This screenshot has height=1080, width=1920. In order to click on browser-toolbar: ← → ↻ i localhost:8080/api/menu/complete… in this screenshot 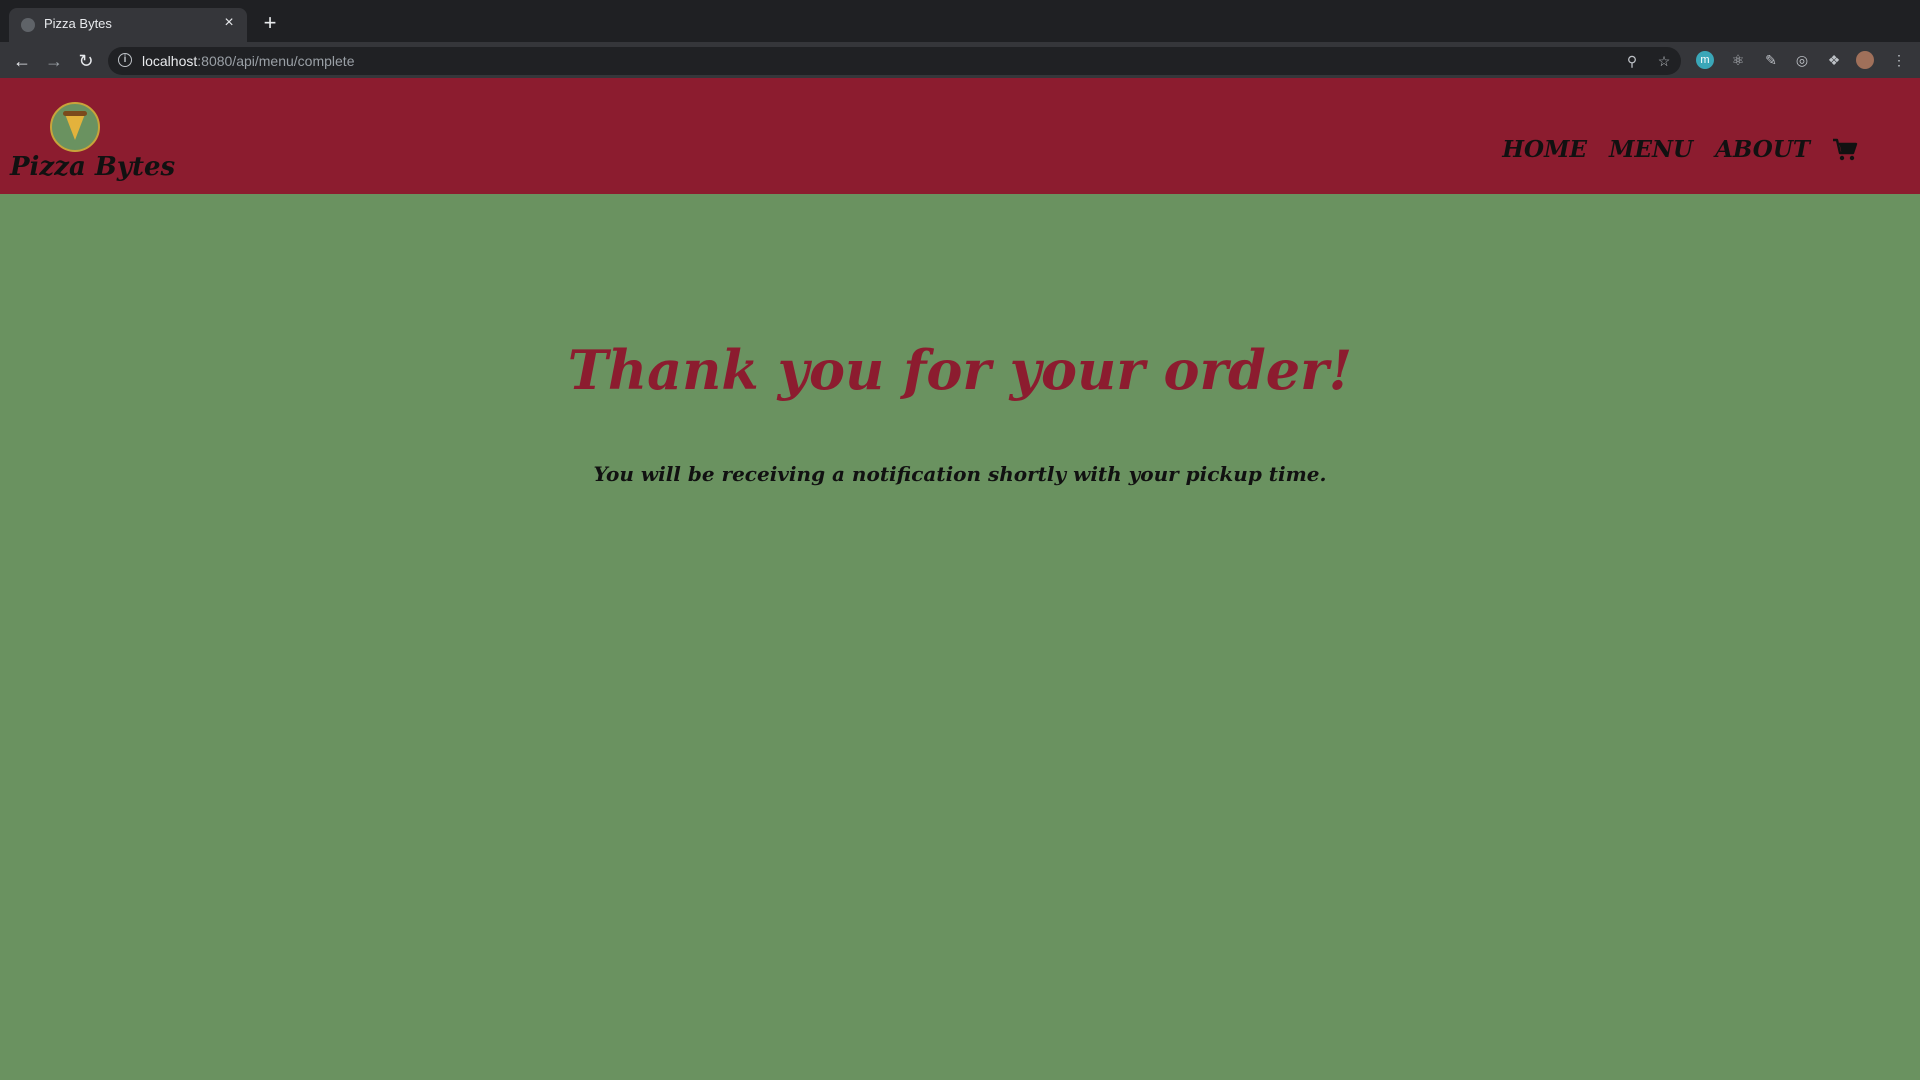, I will do `click(960, 60)`.